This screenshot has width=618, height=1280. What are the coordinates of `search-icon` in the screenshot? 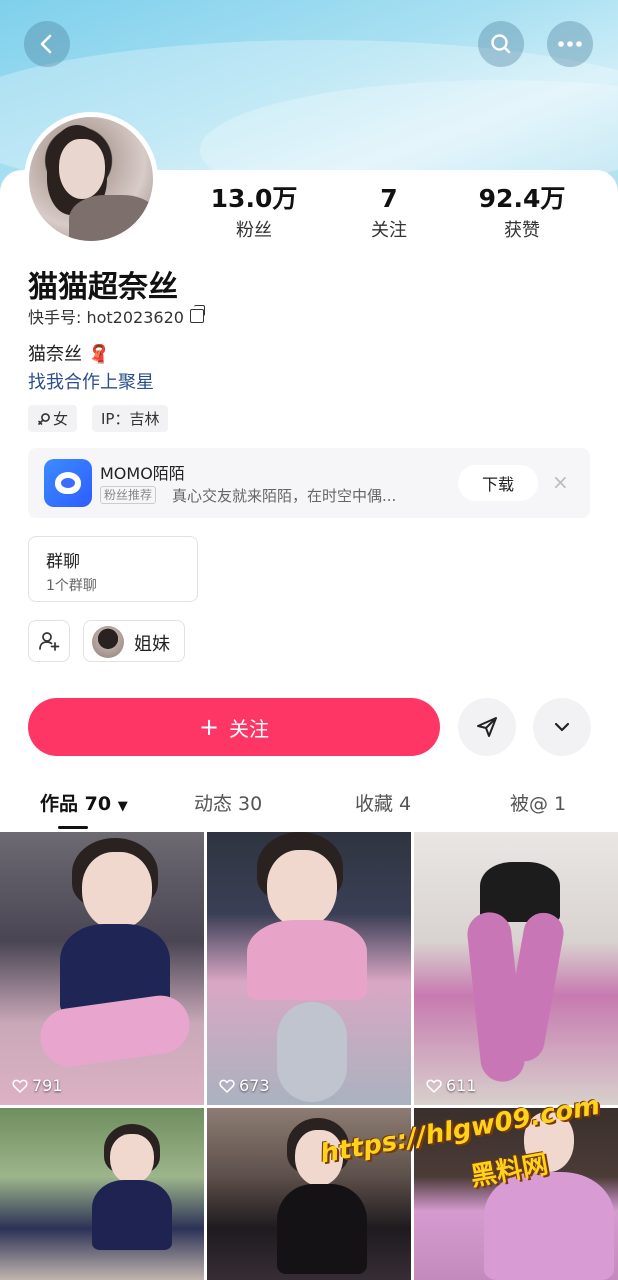 It's located at (501, 44).